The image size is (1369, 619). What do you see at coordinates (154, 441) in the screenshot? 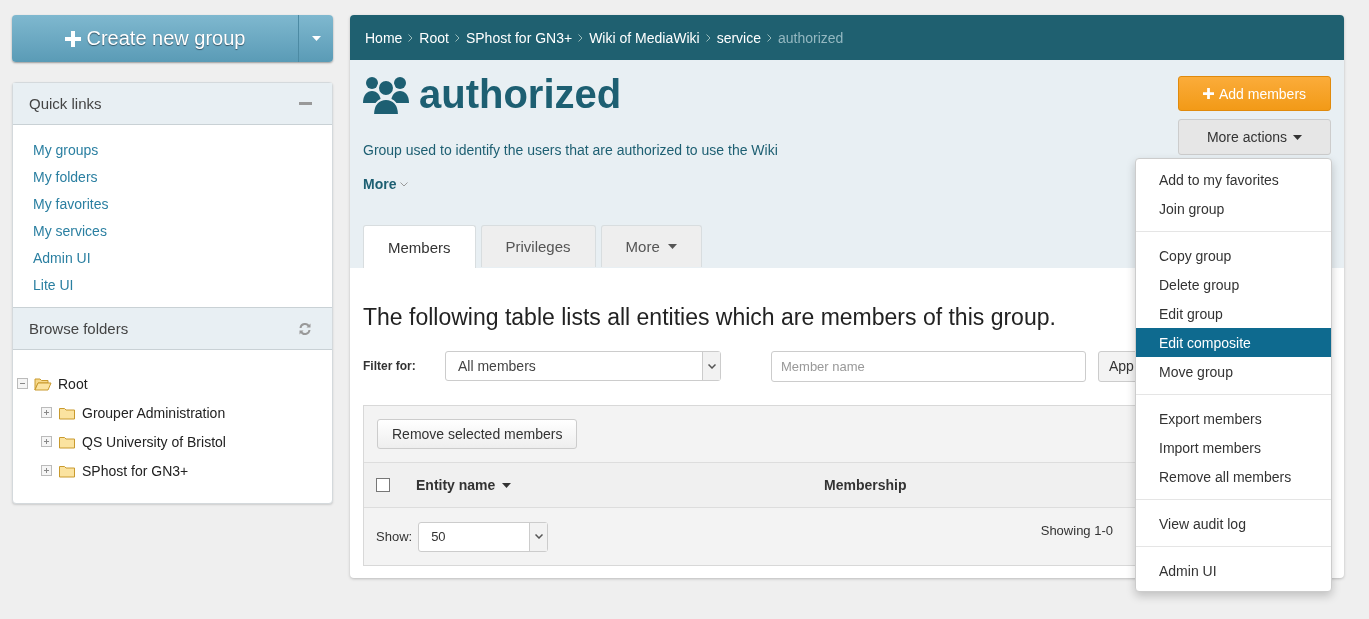
I see `folder-link: QS University of Bristol` at bounding box center [154, 441].